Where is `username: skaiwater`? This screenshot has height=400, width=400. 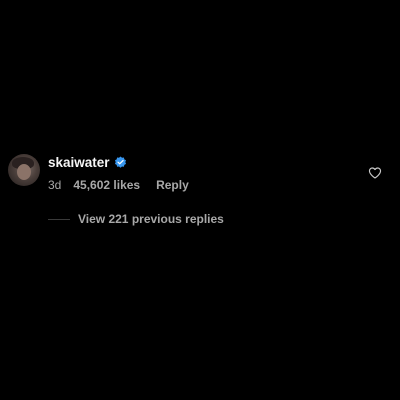
username: skaiwater is located at coordinates (79, 162).